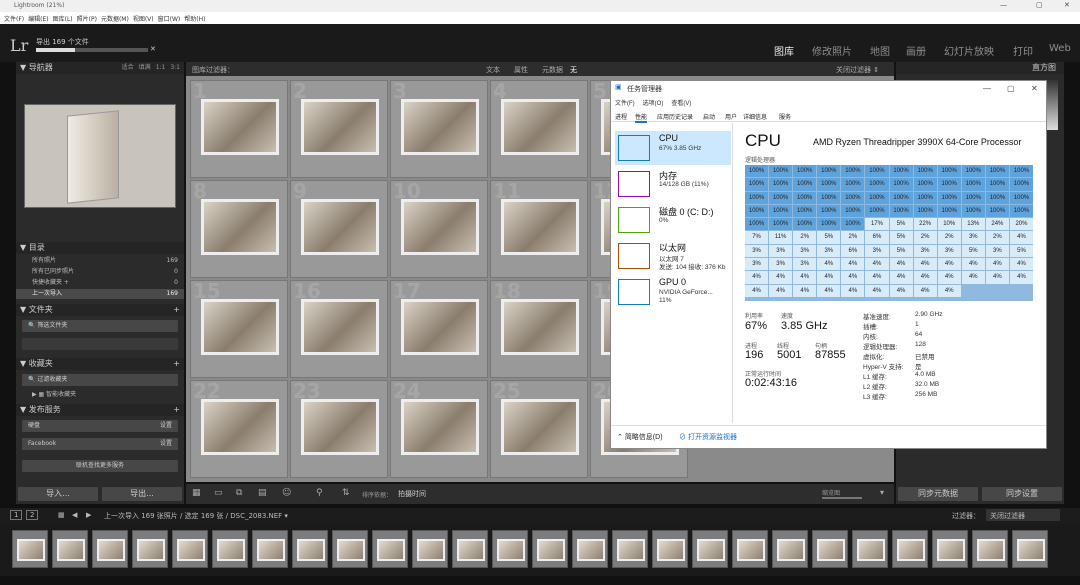 Image resolution: width=1080 pixels, height=585 pixels. What do you see at coordinates (100, 426) in the screenshot?
I see `publish-service-item: 硬盘 设置` at bounding box center [100, 426].